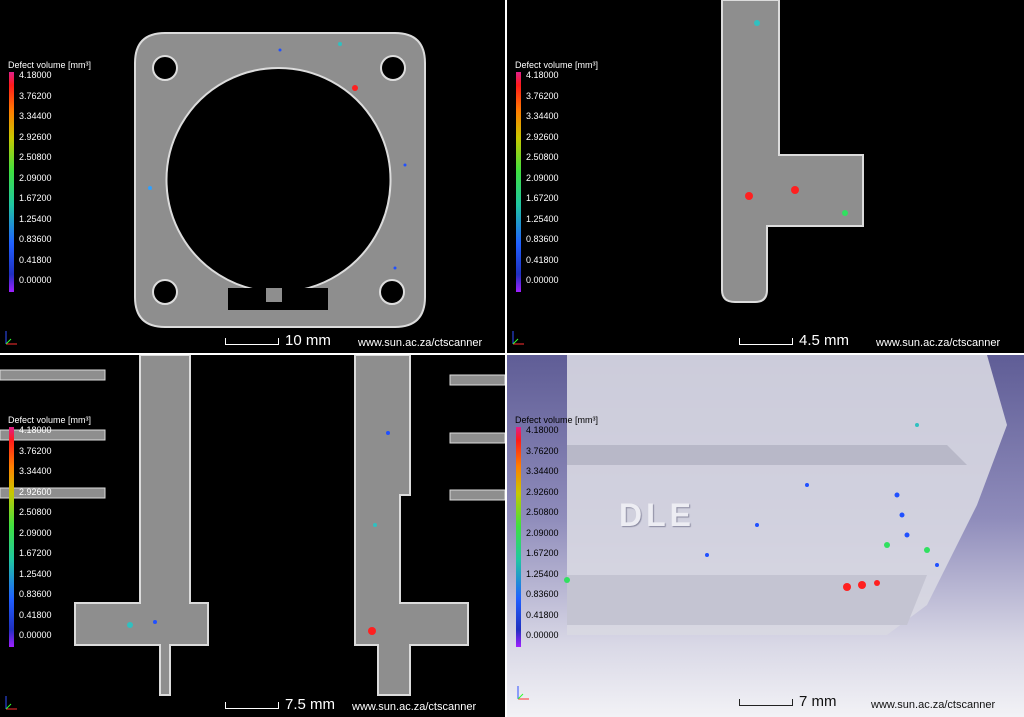 The height and width of the screenshot is (717, 1024). What do you see at coordinates (280, 704) in the screenshot?
I see `scale-bar: 7.5 mm` at bounding box center [280, 704].